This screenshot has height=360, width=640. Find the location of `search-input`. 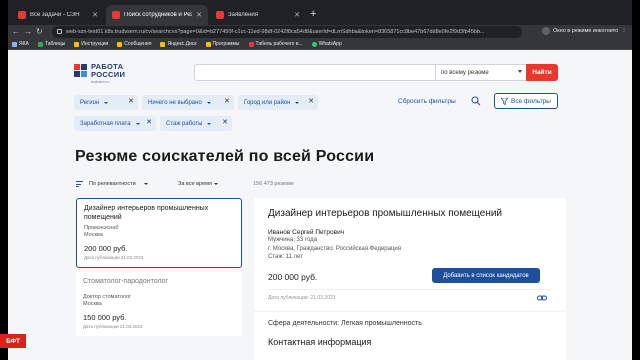

search-input is located at coordinates (315, 72).